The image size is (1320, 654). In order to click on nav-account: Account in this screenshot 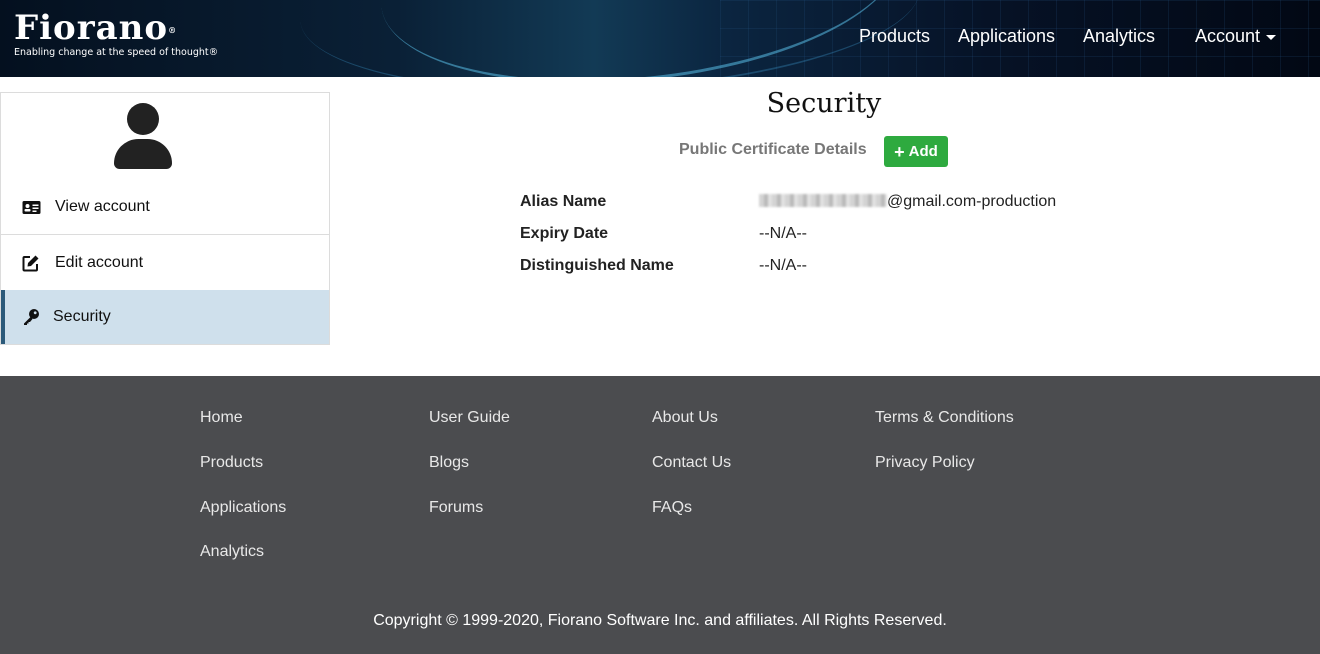, I will do `click(1236, 36)`.